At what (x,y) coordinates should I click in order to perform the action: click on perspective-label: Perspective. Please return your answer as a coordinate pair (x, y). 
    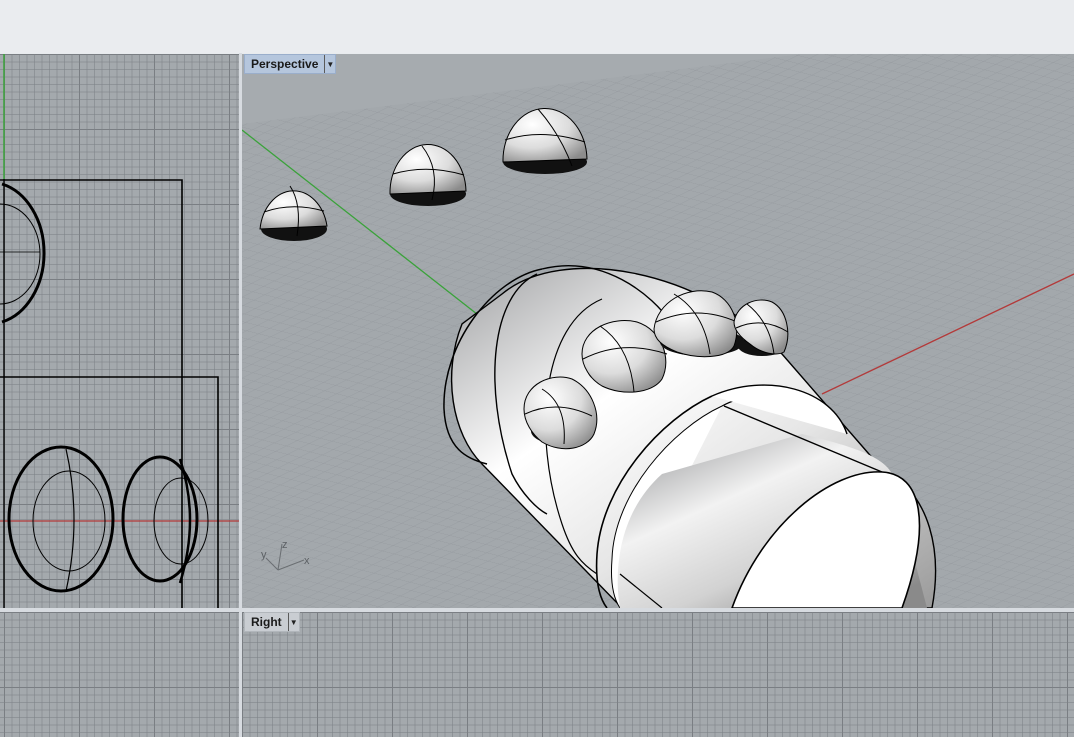
    Looking at the image, I should click on (285, 64).